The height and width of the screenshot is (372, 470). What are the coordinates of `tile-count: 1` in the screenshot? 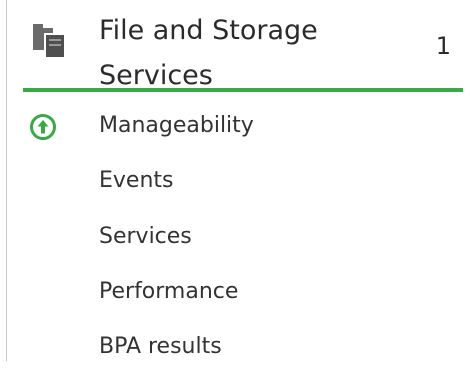 It's located at (443, 46).